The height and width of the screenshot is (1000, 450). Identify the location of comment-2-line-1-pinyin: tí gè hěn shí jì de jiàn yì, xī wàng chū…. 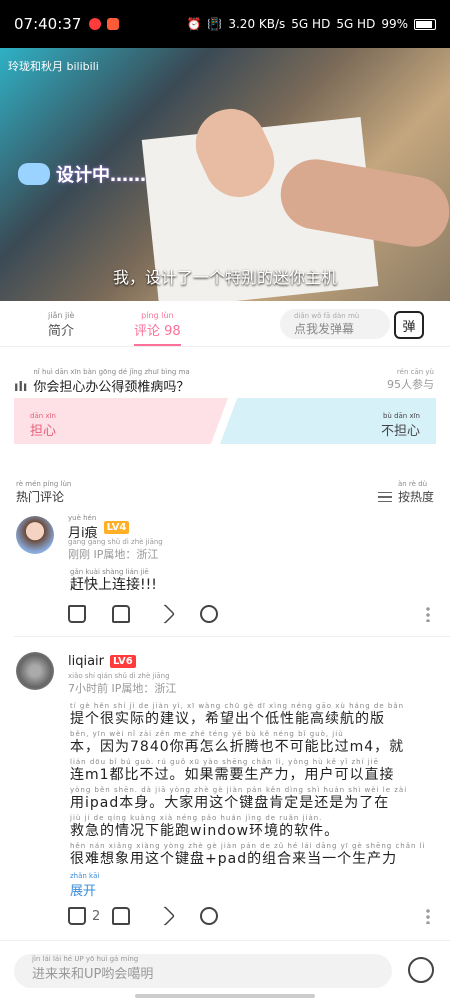
(237, 706).